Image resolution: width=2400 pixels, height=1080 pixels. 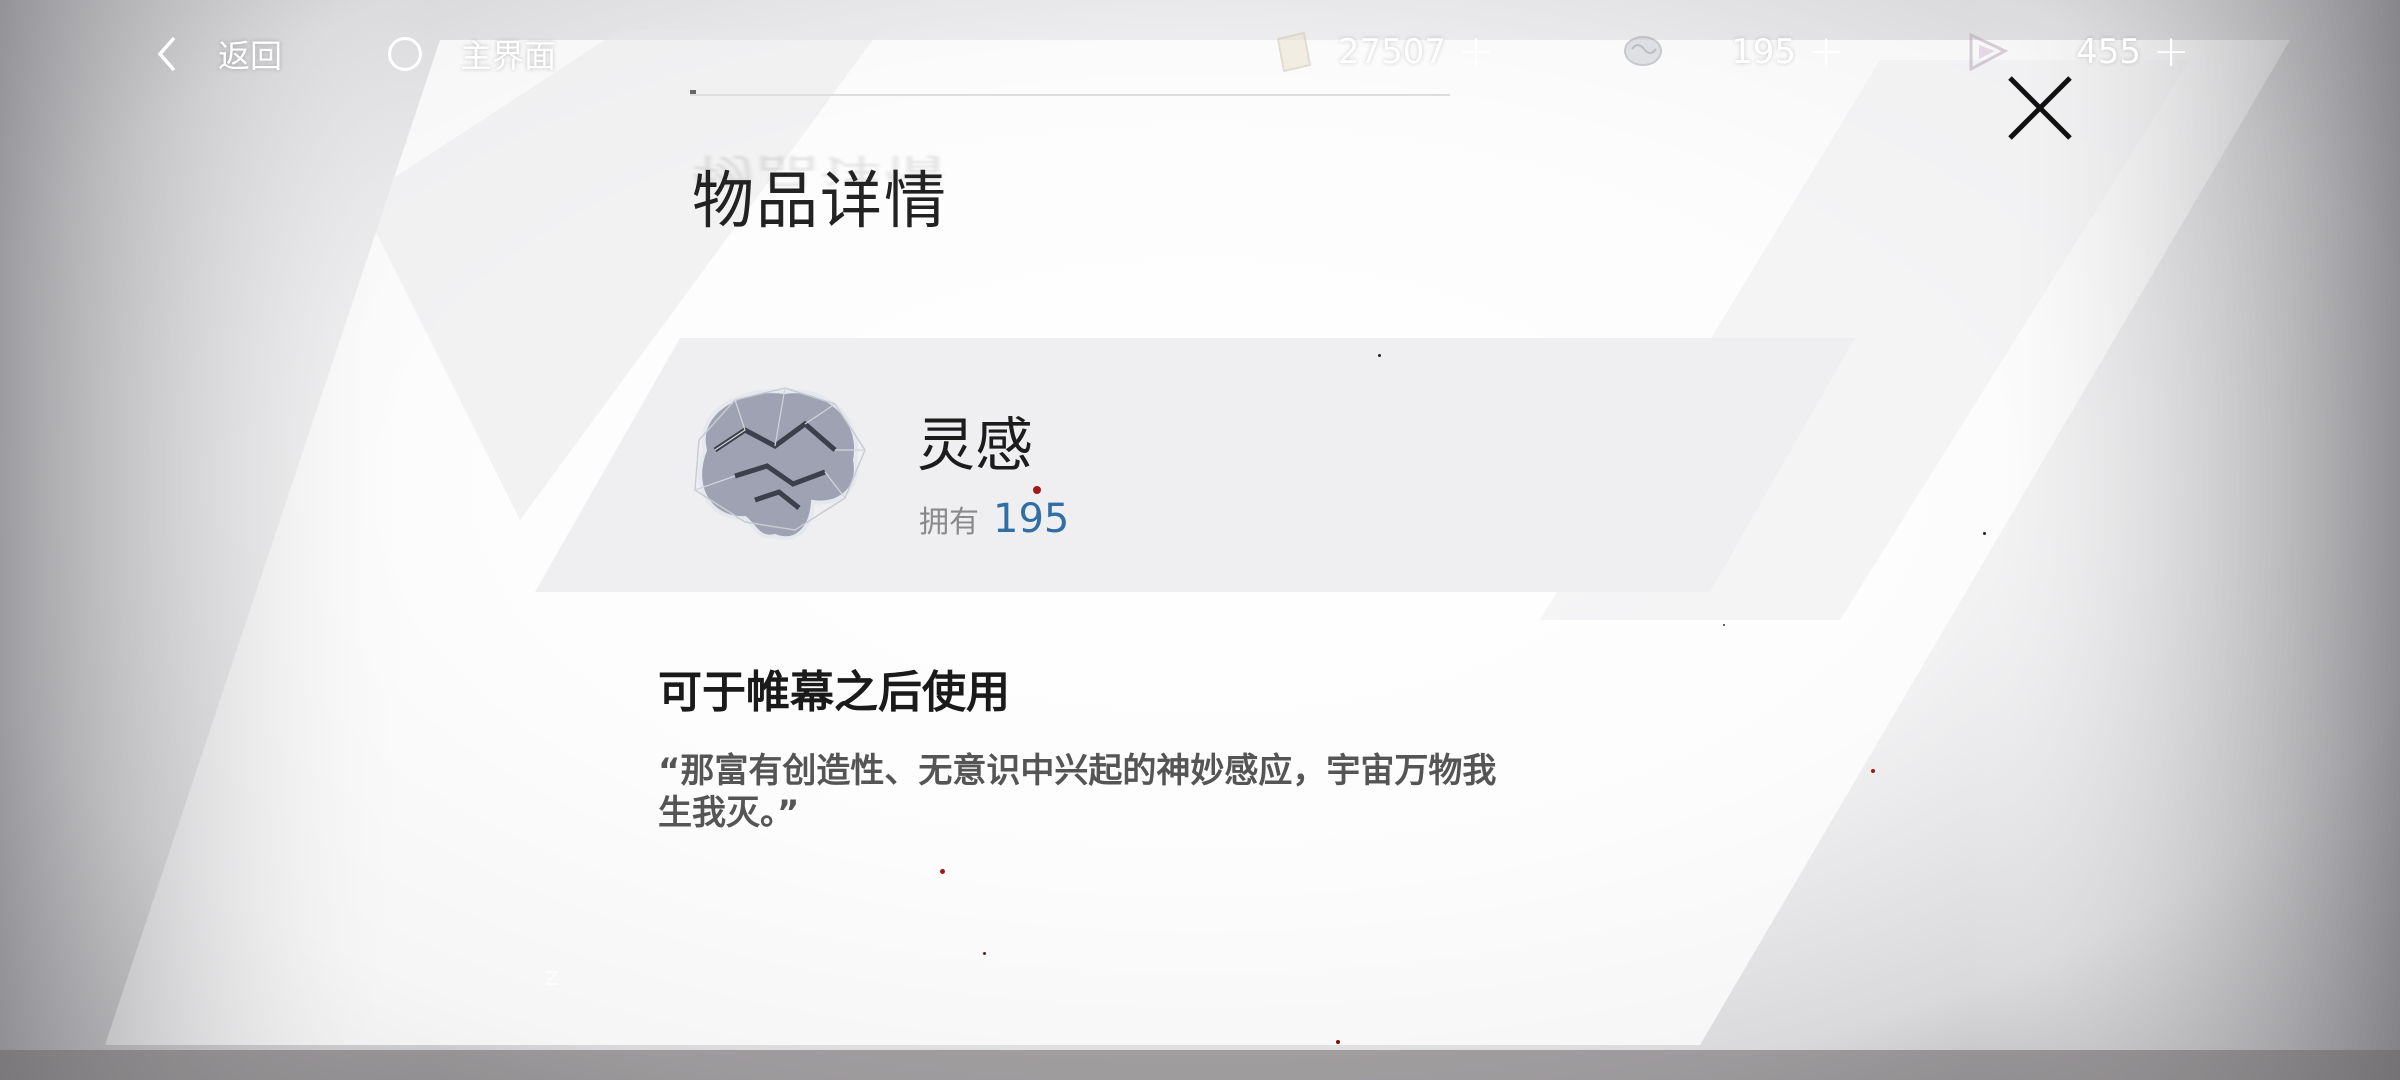 What do you see at coordinates (1077, 771) in the screenshot?
I see `description-line: “那富有创造性、无意识中兴起的神妙感应，宇宙万物我` at bounding box center [1077, 771].